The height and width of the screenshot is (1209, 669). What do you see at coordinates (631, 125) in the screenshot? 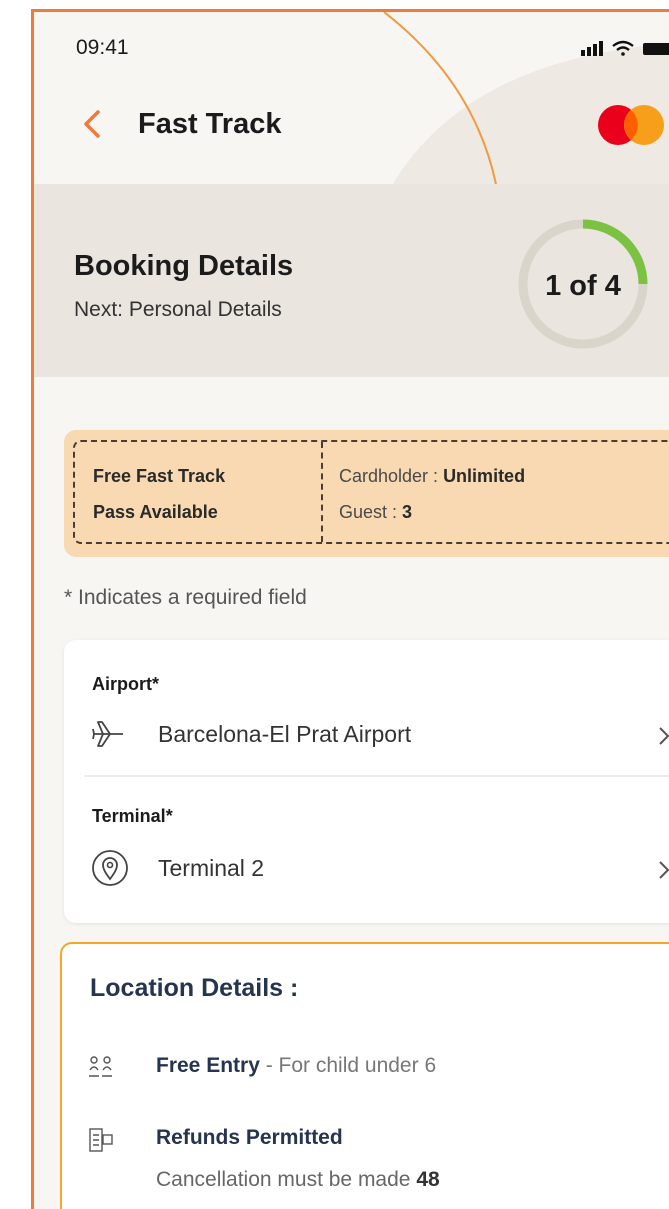
I see `mastercard-logo` at bounding box center [631, 125].